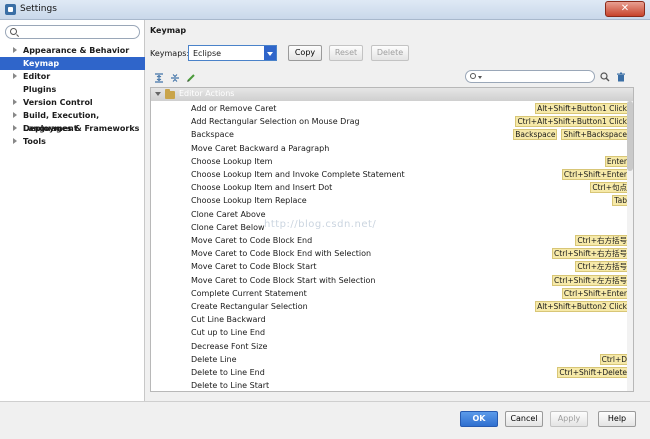  What do you see at coordinates (390, 266) in the screenshot?
I see `action-row: Move Caret to Code Block Start Ctrl+左方括号` at bounding box center [390, 266].